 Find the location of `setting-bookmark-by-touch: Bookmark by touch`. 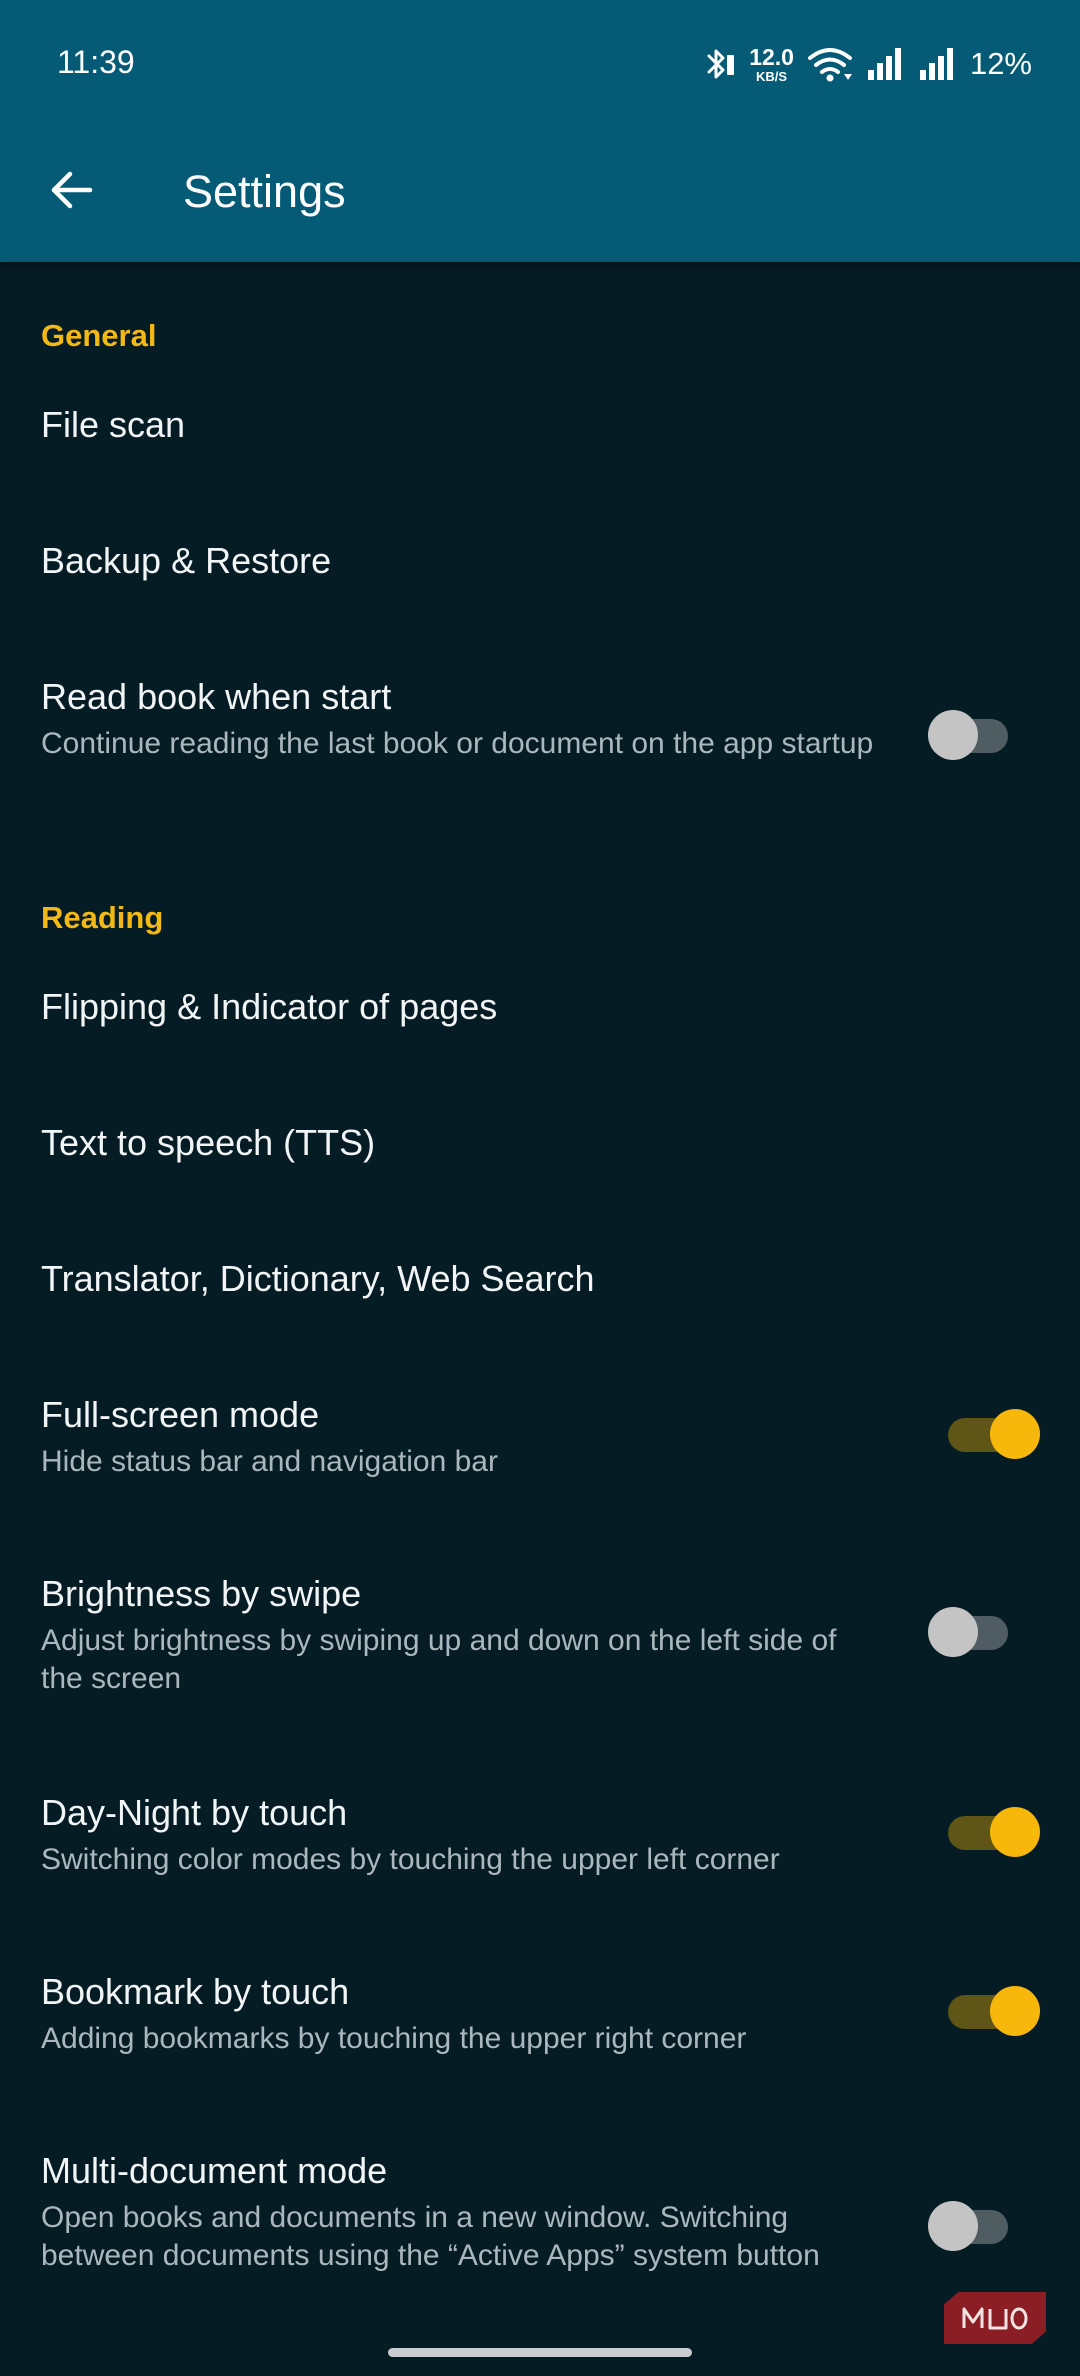

setting-bookmark-by-touch: Bookmark by touch is located at coordinates (195, 1992).